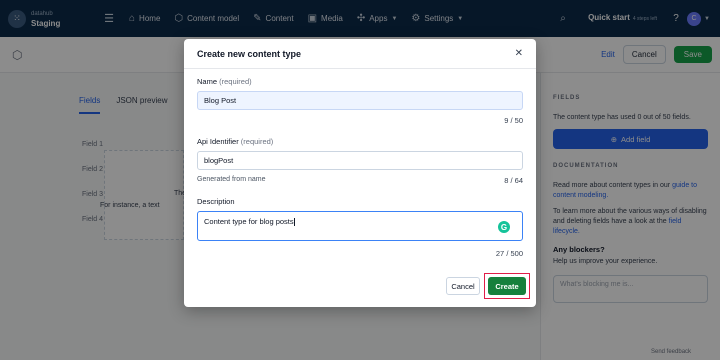 The height and width of the screenshot is (360, 720). Describe the element at coordinates (360, 100) in the screenshot. I see `name-field: Blog Post` at that location.